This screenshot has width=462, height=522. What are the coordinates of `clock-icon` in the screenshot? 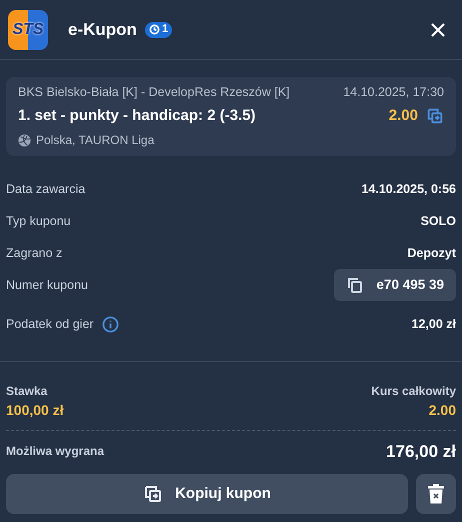 It's located at (154, 29).